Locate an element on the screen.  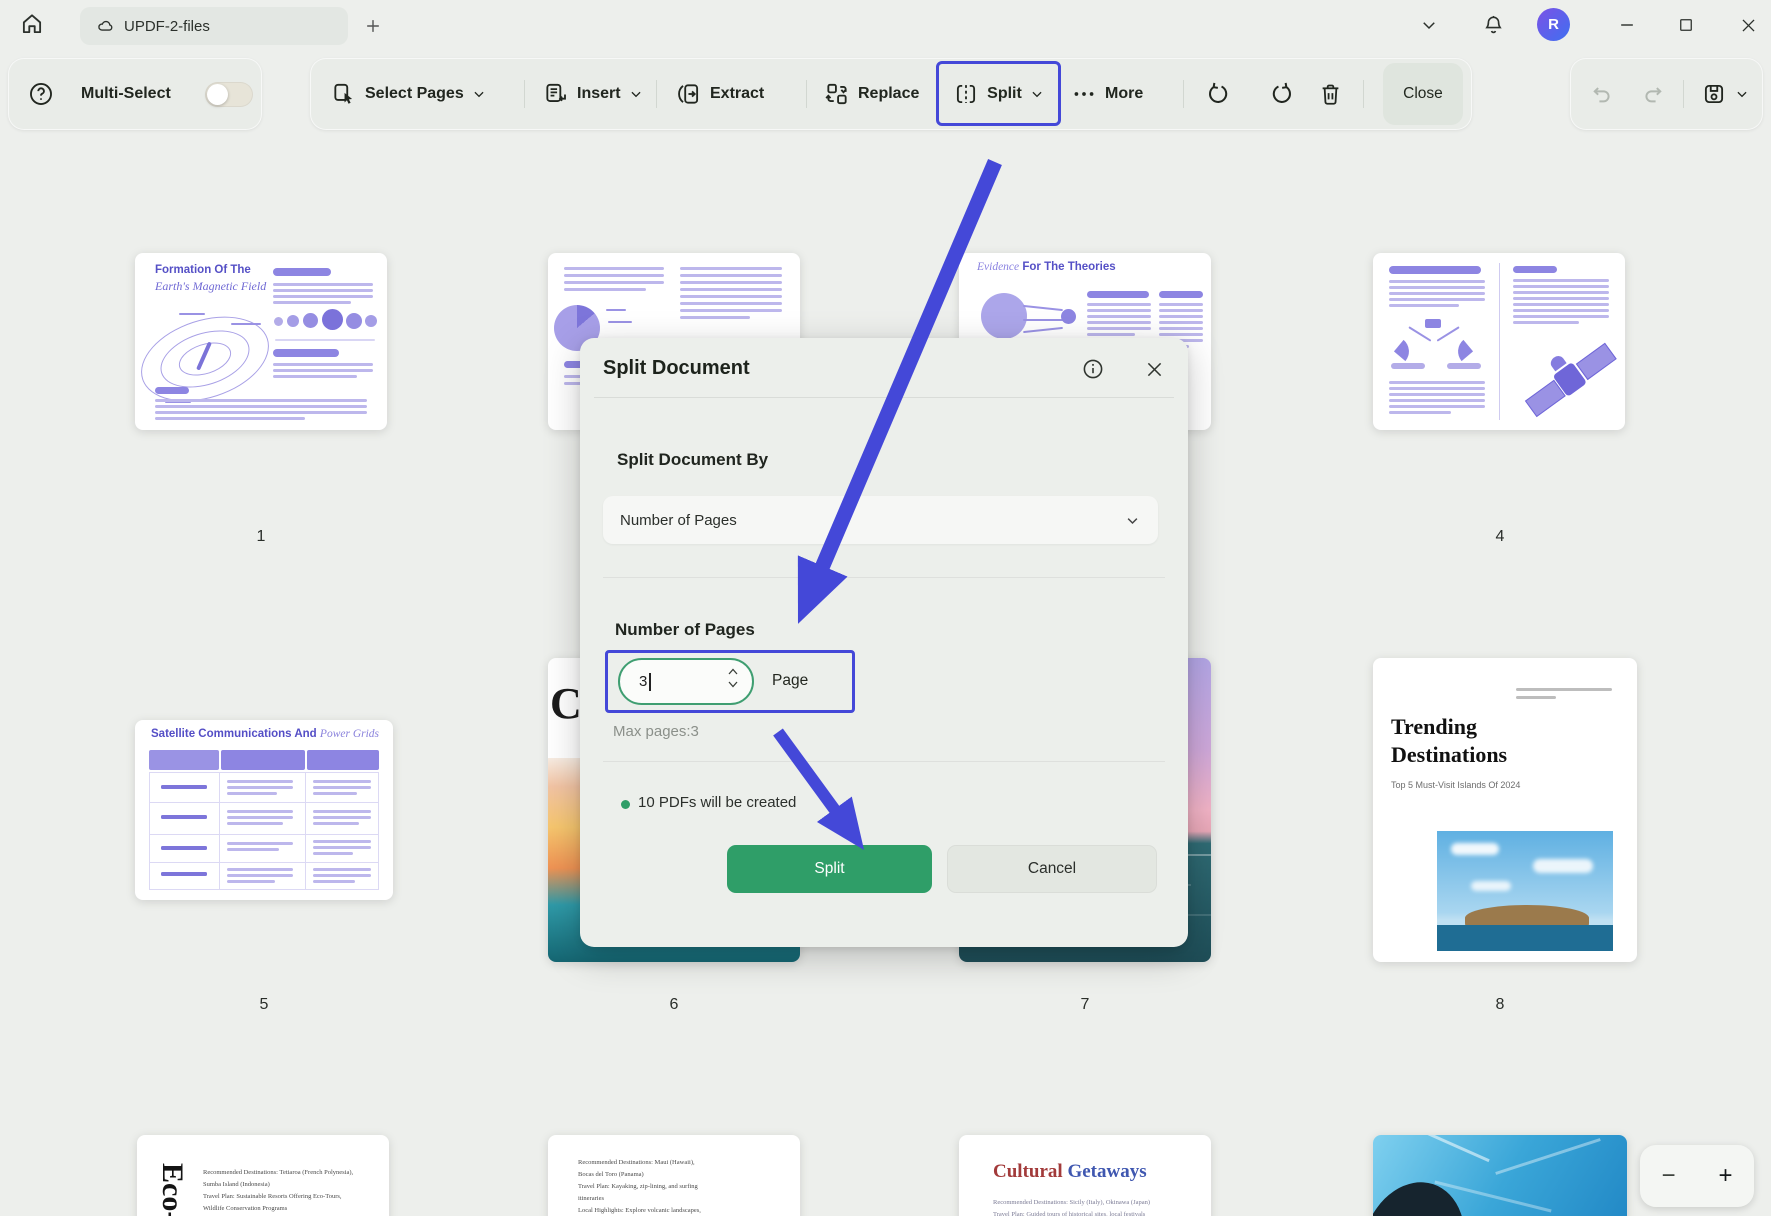
redo-icon is located at coordinates (1653, 94).